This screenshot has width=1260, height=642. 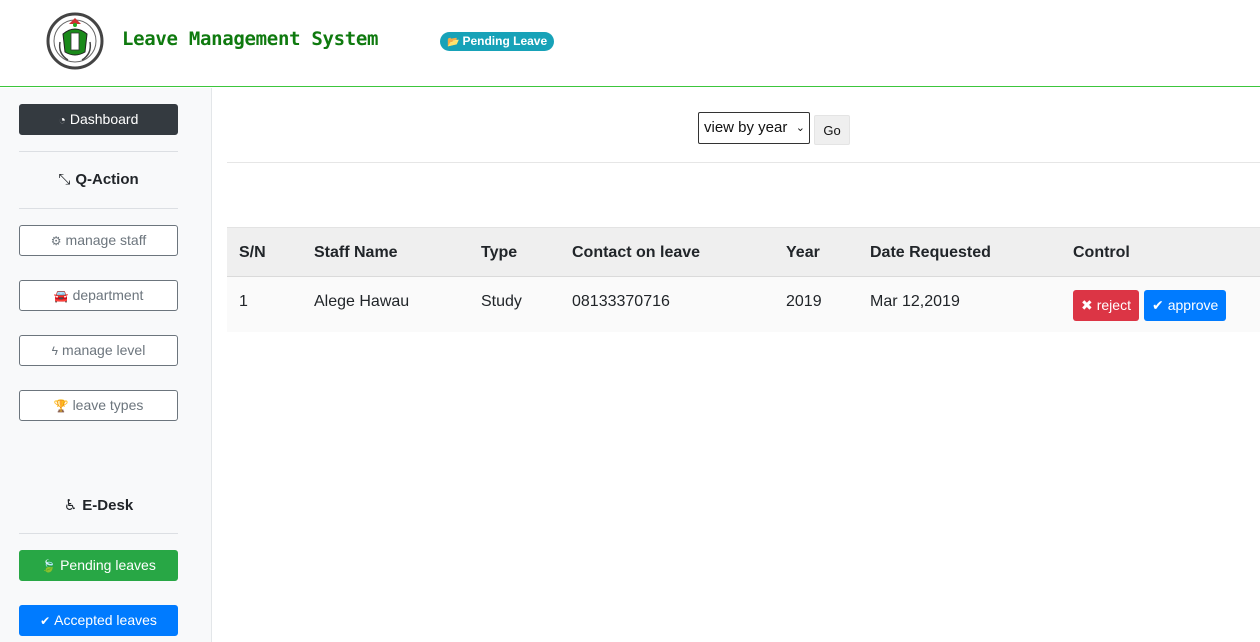 What do you see at coordinates (61, 296) in the screenshot?
I see `car-icon: 🚘` at bounding box center [61, 296].